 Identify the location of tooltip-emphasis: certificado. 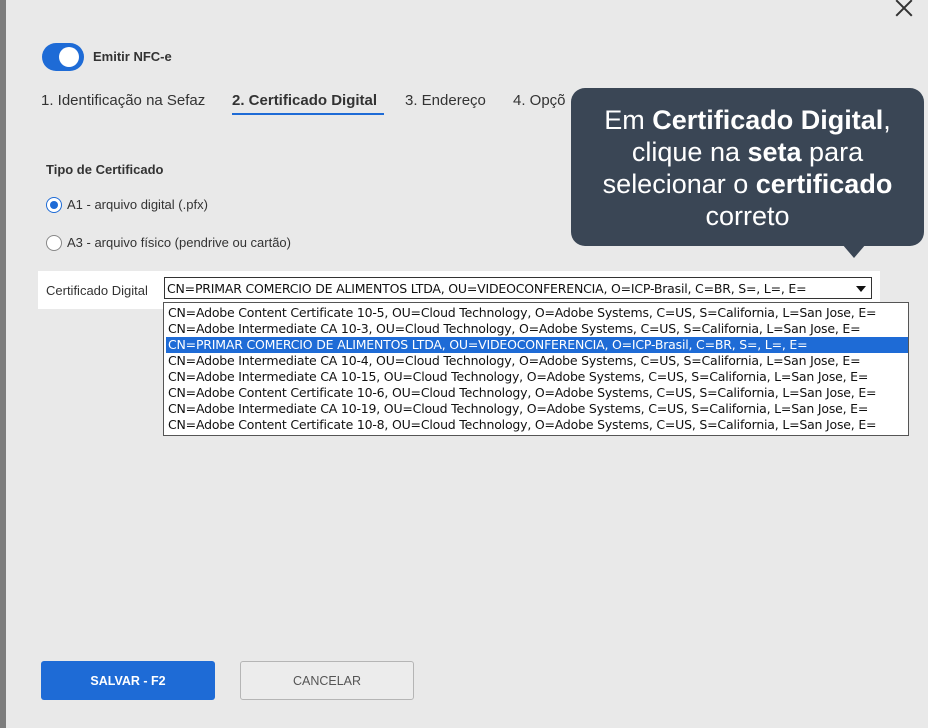
(824, 184).